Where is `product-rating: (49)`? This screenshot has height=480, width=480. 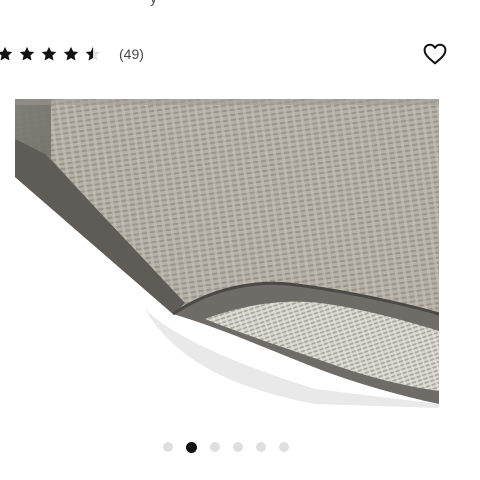
product-rating: (49) is located at coordinates (72, 54).